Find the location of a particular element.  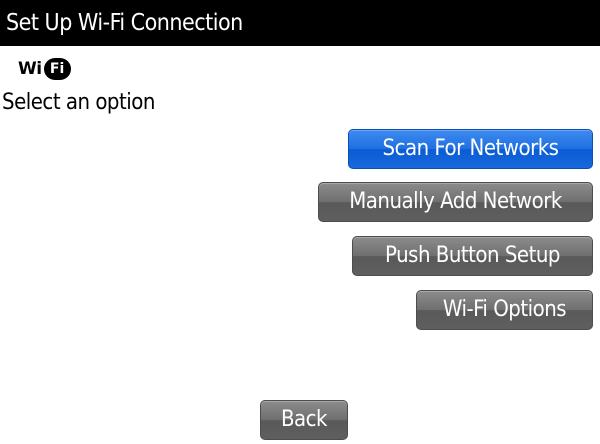

screen-title: Set Up Wi-Fi Connection is located at coordinates (300, 23).